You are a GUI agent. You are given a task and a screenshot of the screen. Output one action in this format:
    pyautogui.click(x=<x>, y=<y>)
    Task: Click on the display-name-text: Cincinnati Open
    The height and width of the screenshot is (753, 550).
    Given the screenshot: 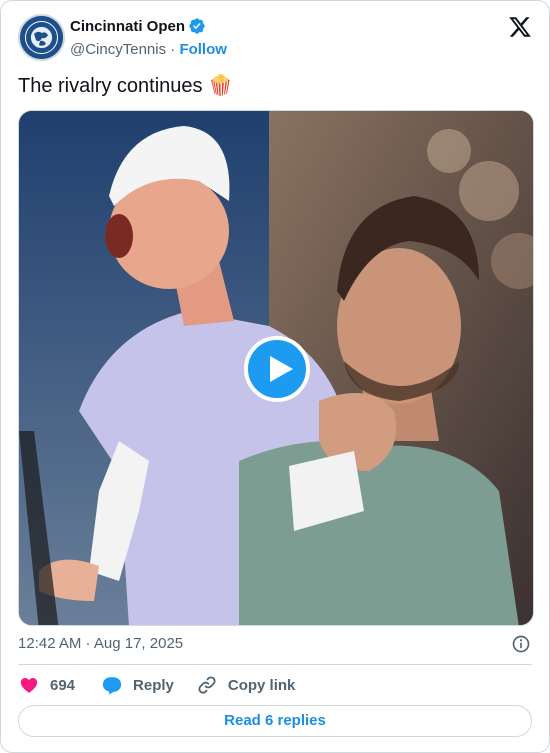 What is the action you would take?
    pyautogui.click(x=128, y=26)
    